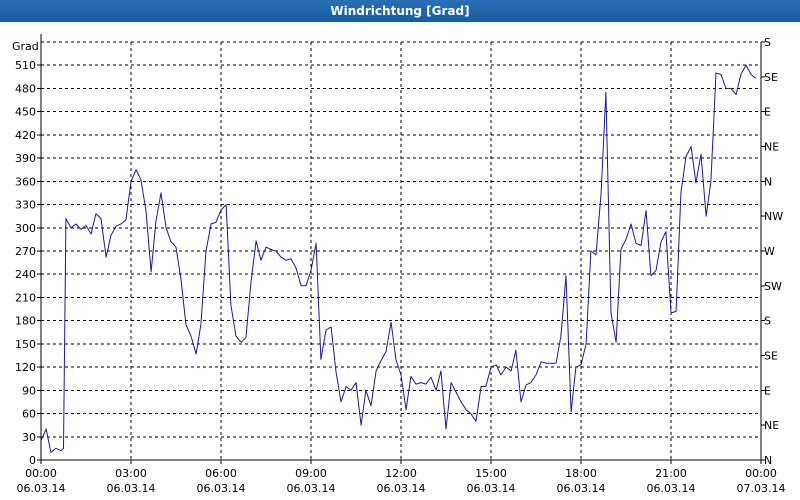 The image size is (800, 500). Describe the element at coordinates (25, 321) in the screenshot. I see `y-tick-label: 180` at that location.